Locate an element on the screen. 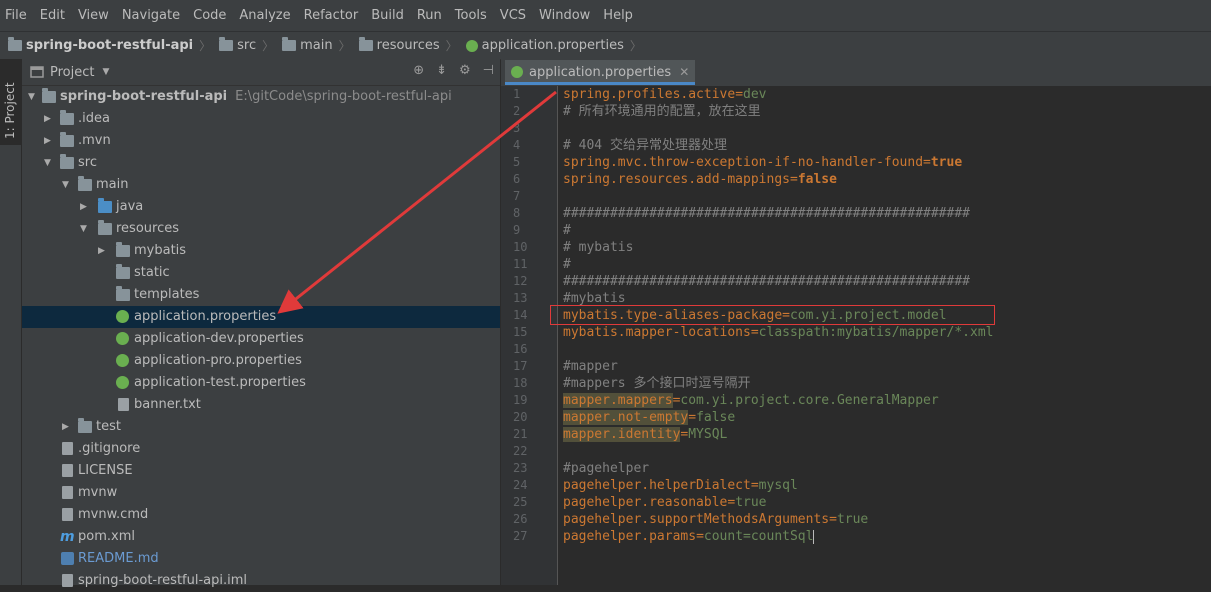  menu-window: Window is located at coordinates (565, 15).